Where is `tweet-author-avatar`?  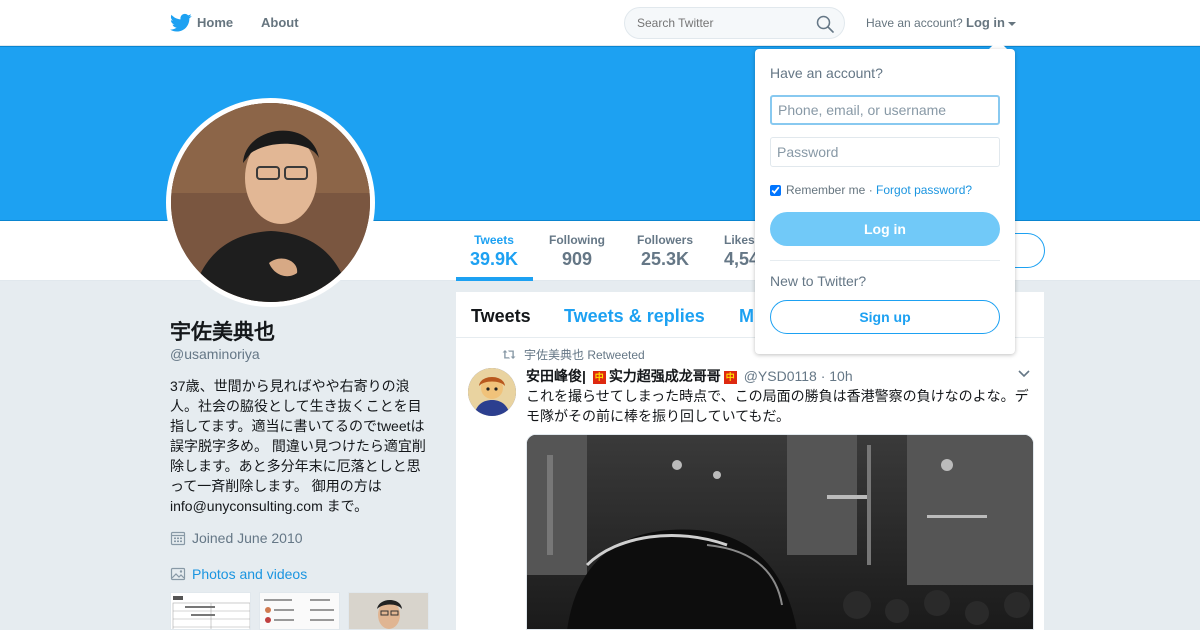 tweet-author-avatar is located at coordinates (492, 392).